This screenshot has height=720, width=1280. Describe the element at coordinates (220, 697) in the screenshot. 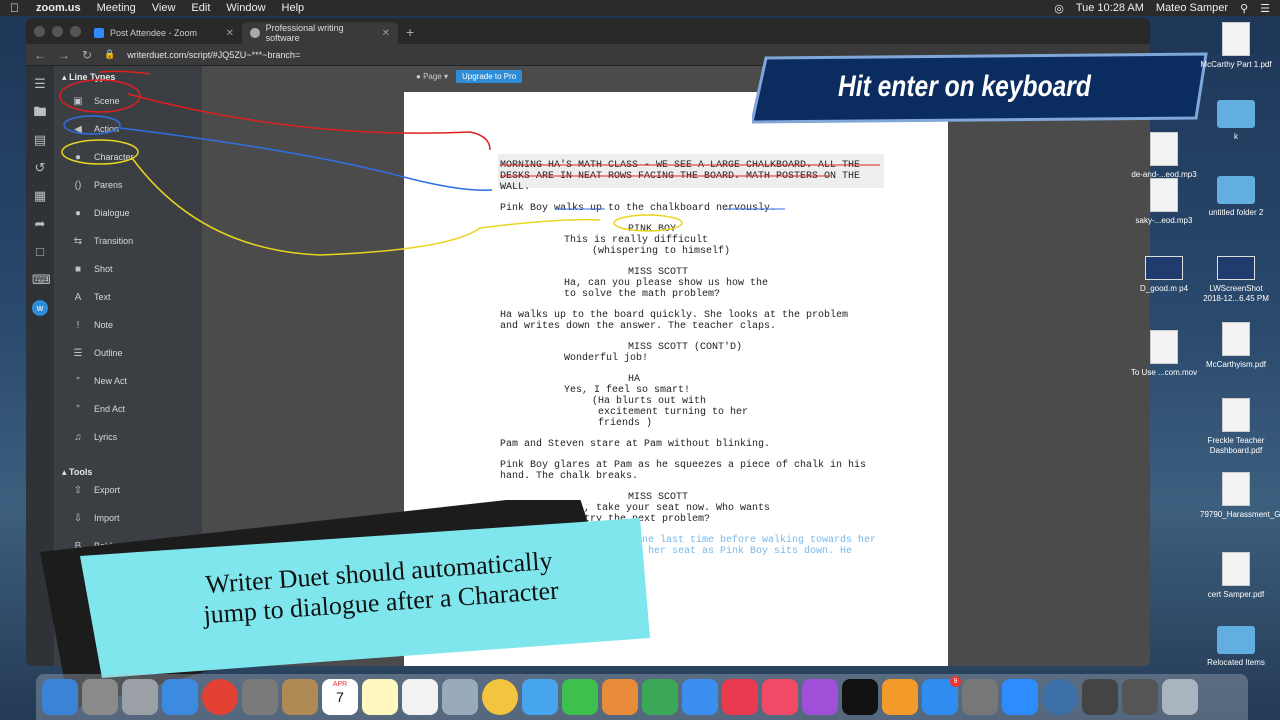

I see `chrome-icon` at that location.